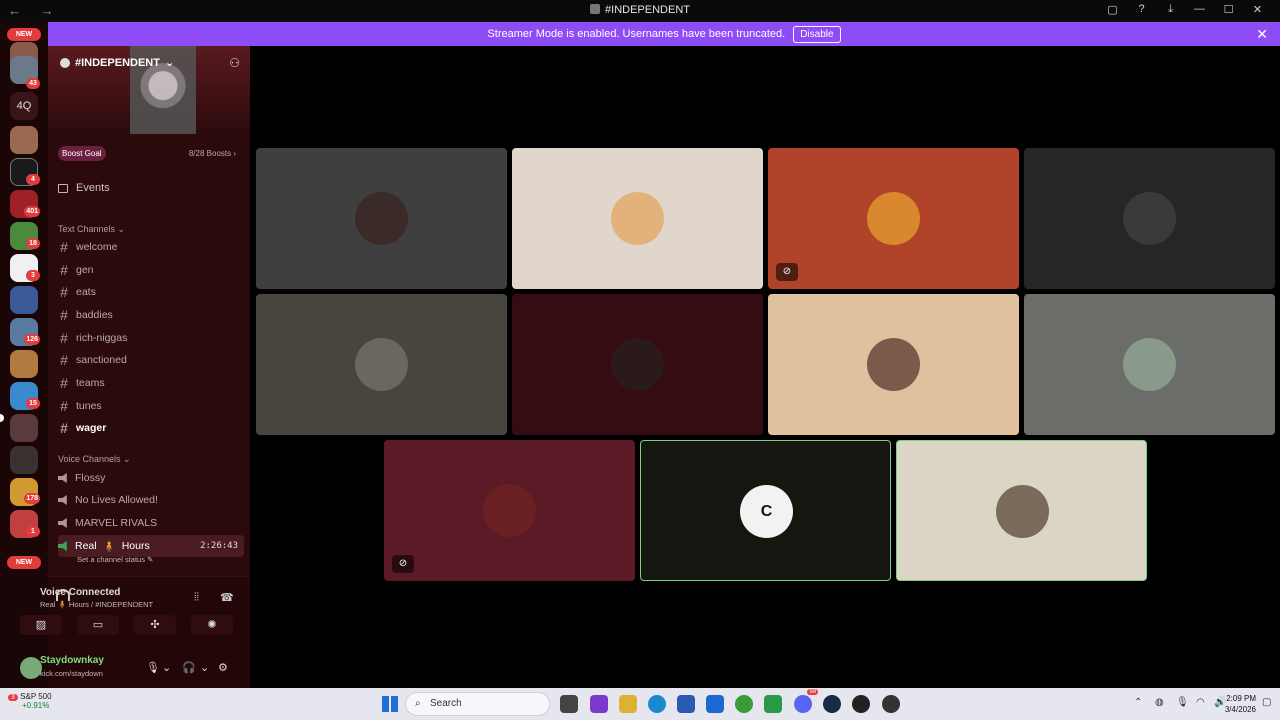 The image size is (1280, 720). I want to click on search-box: ⌕ Search, so click(477, 704).